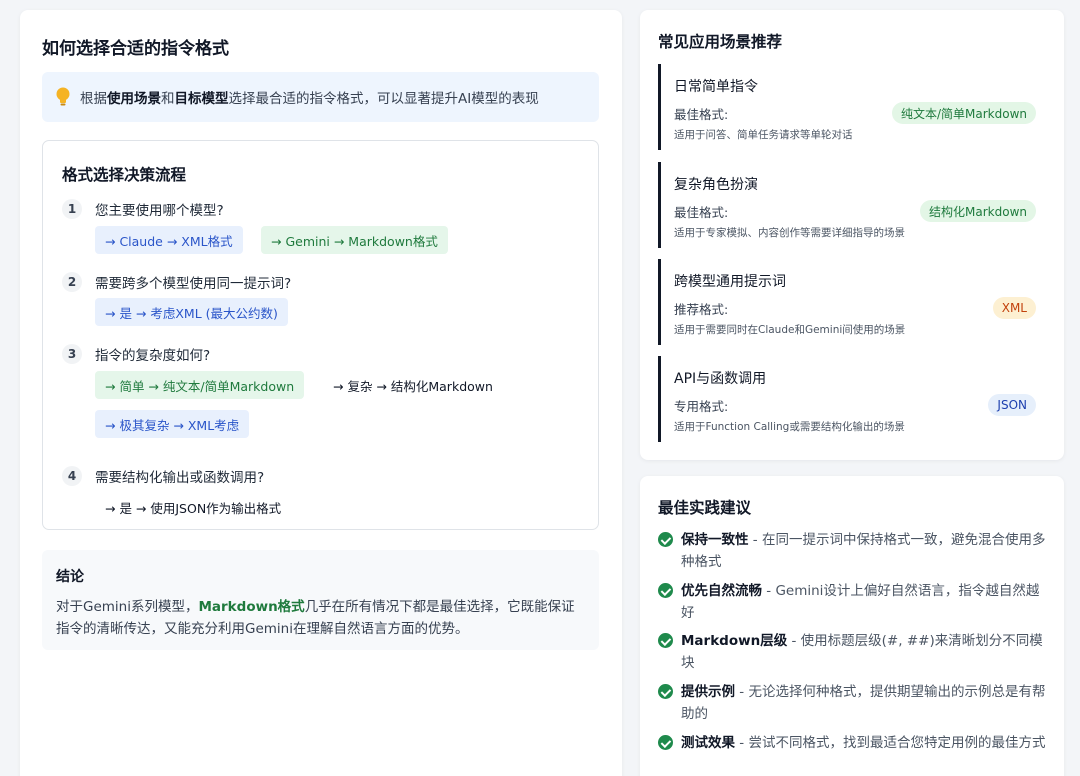  Describe the element at coordinates (860, 602) in the screenshot. I see `practice-text: 优先自然流畅 - Gemini设计上偏好自然语言，指令越自然越好` at that location.